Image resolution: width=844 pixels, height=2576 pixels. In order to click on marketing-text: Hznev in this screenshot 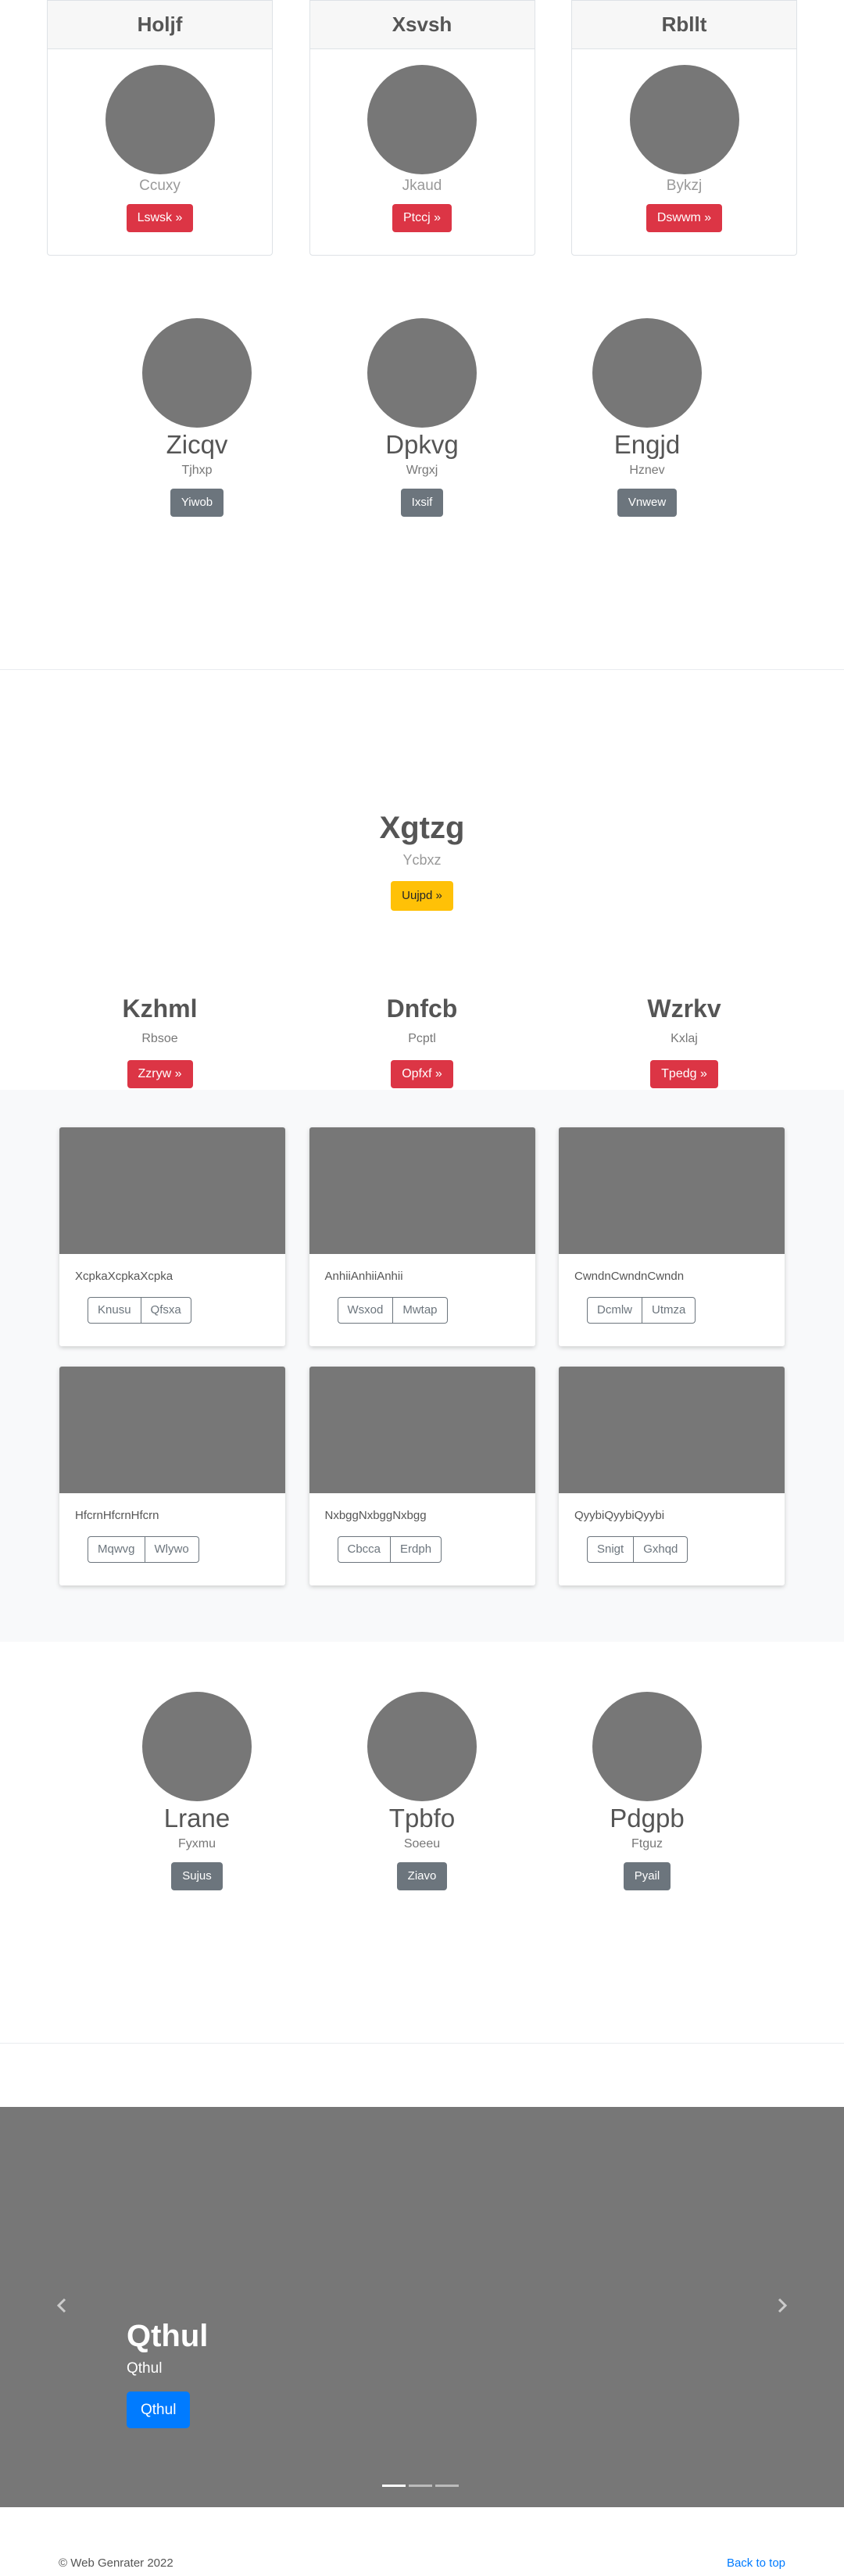, I will do `click(647, 471)`.